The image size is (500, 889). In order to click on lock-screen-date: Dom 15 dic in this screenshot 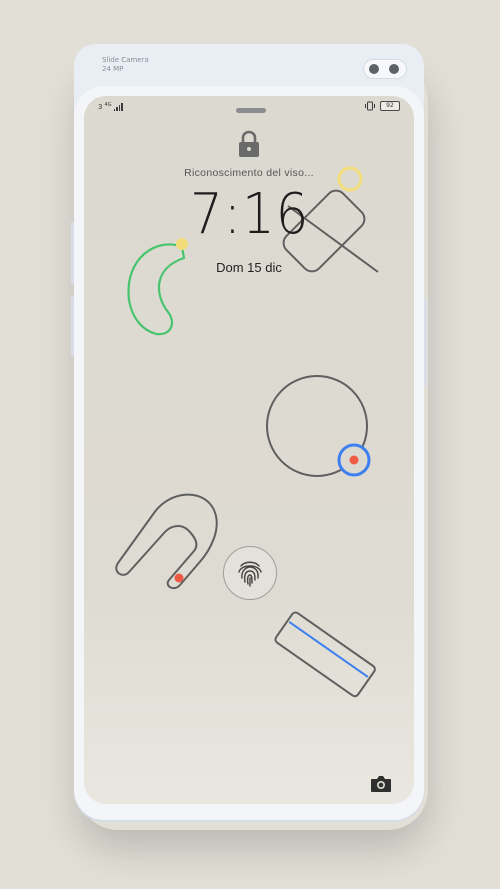, I will do `click(249, 267)`.